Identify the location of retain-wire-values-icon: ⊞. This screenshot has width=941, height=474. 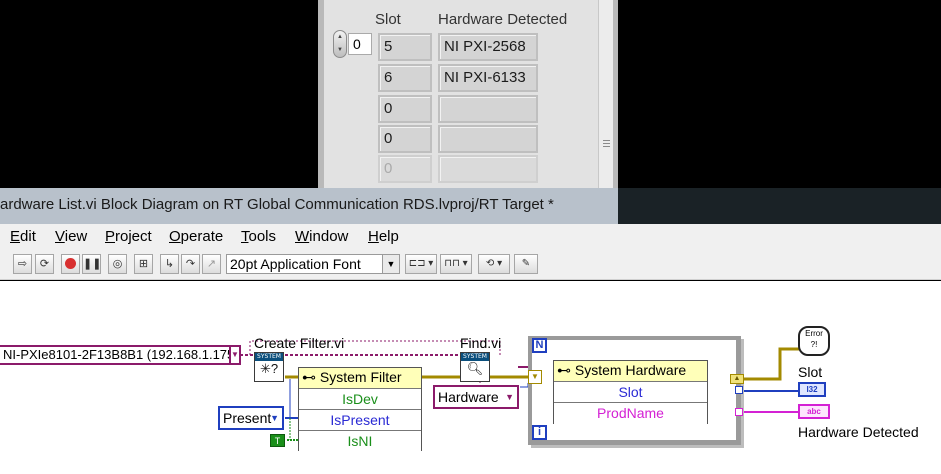
(143, 264).